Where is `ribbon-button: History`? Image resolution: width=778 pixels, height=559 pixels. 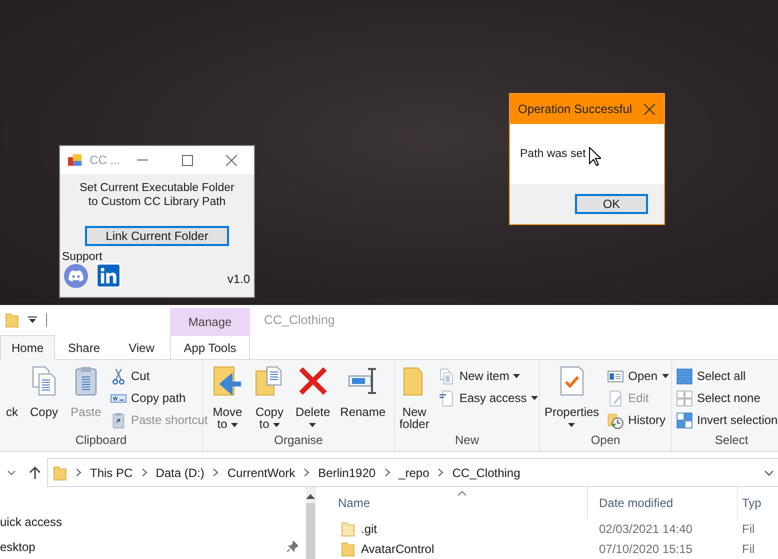 ribbon-button: History is located at coordinates (638, 420).